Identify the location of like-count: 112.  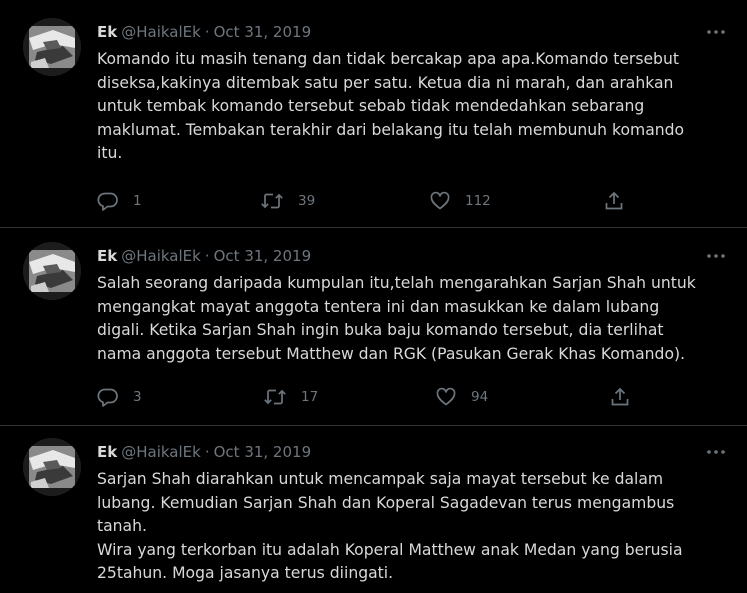
(478, 201).